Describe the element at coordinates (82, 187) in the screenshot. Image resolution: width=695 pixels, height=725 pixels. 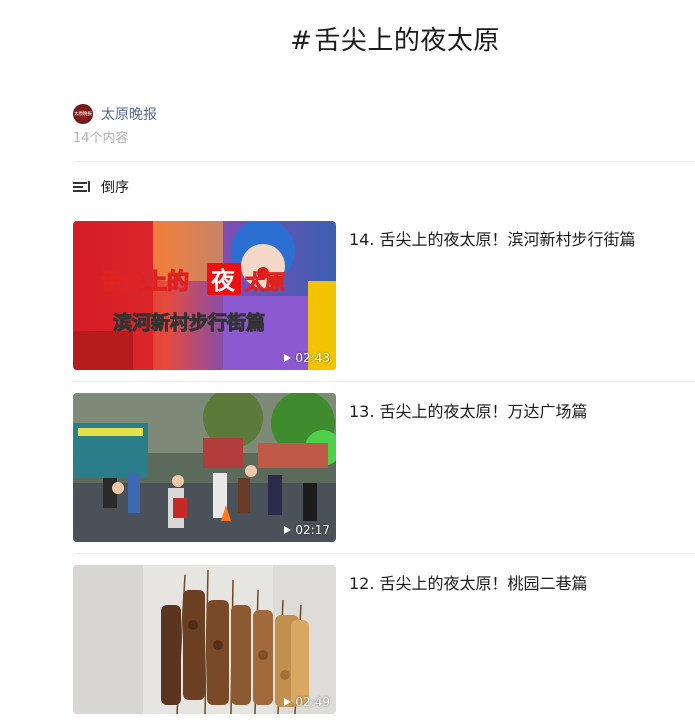
I see `sort-desc-icon` at that location.